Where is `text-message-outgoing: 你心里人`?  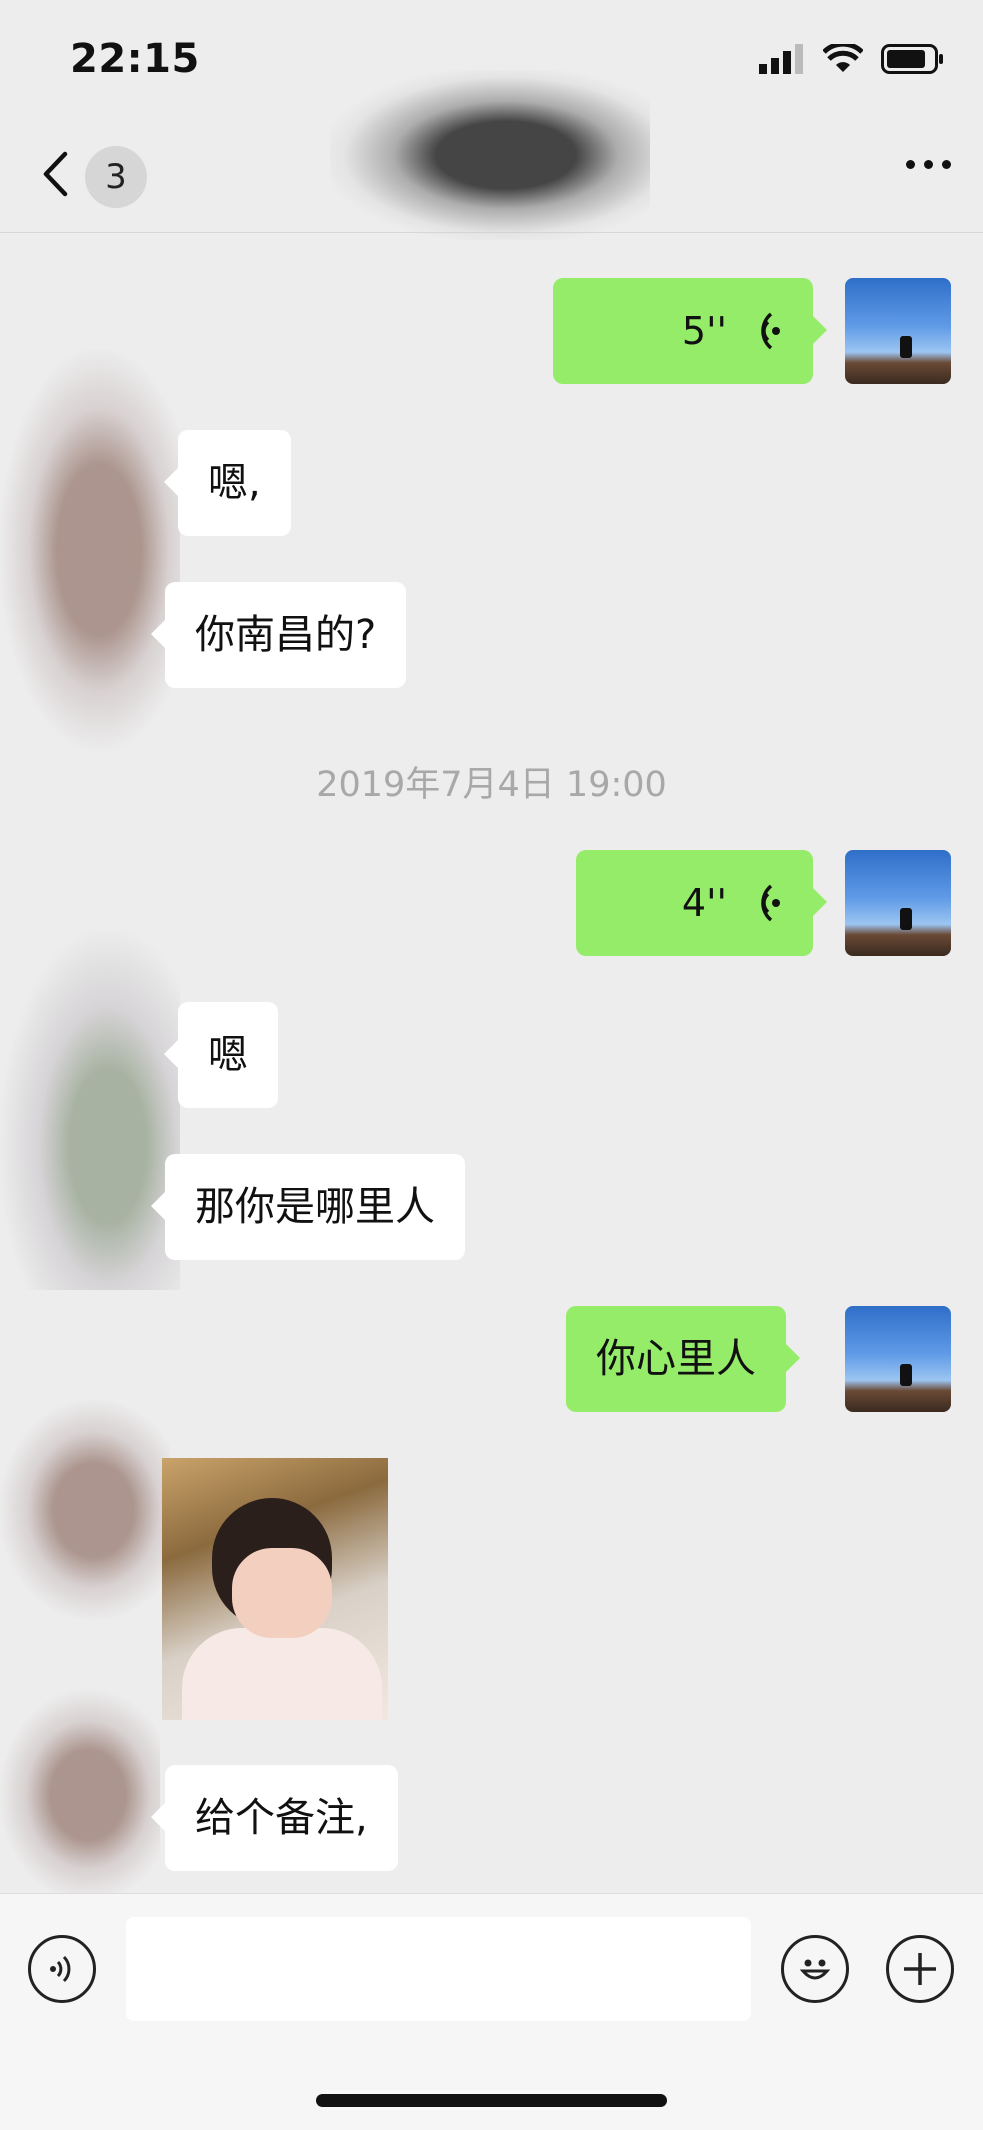
text-message-outgoing: 你心里人 is located at coordinates (683, 1359).